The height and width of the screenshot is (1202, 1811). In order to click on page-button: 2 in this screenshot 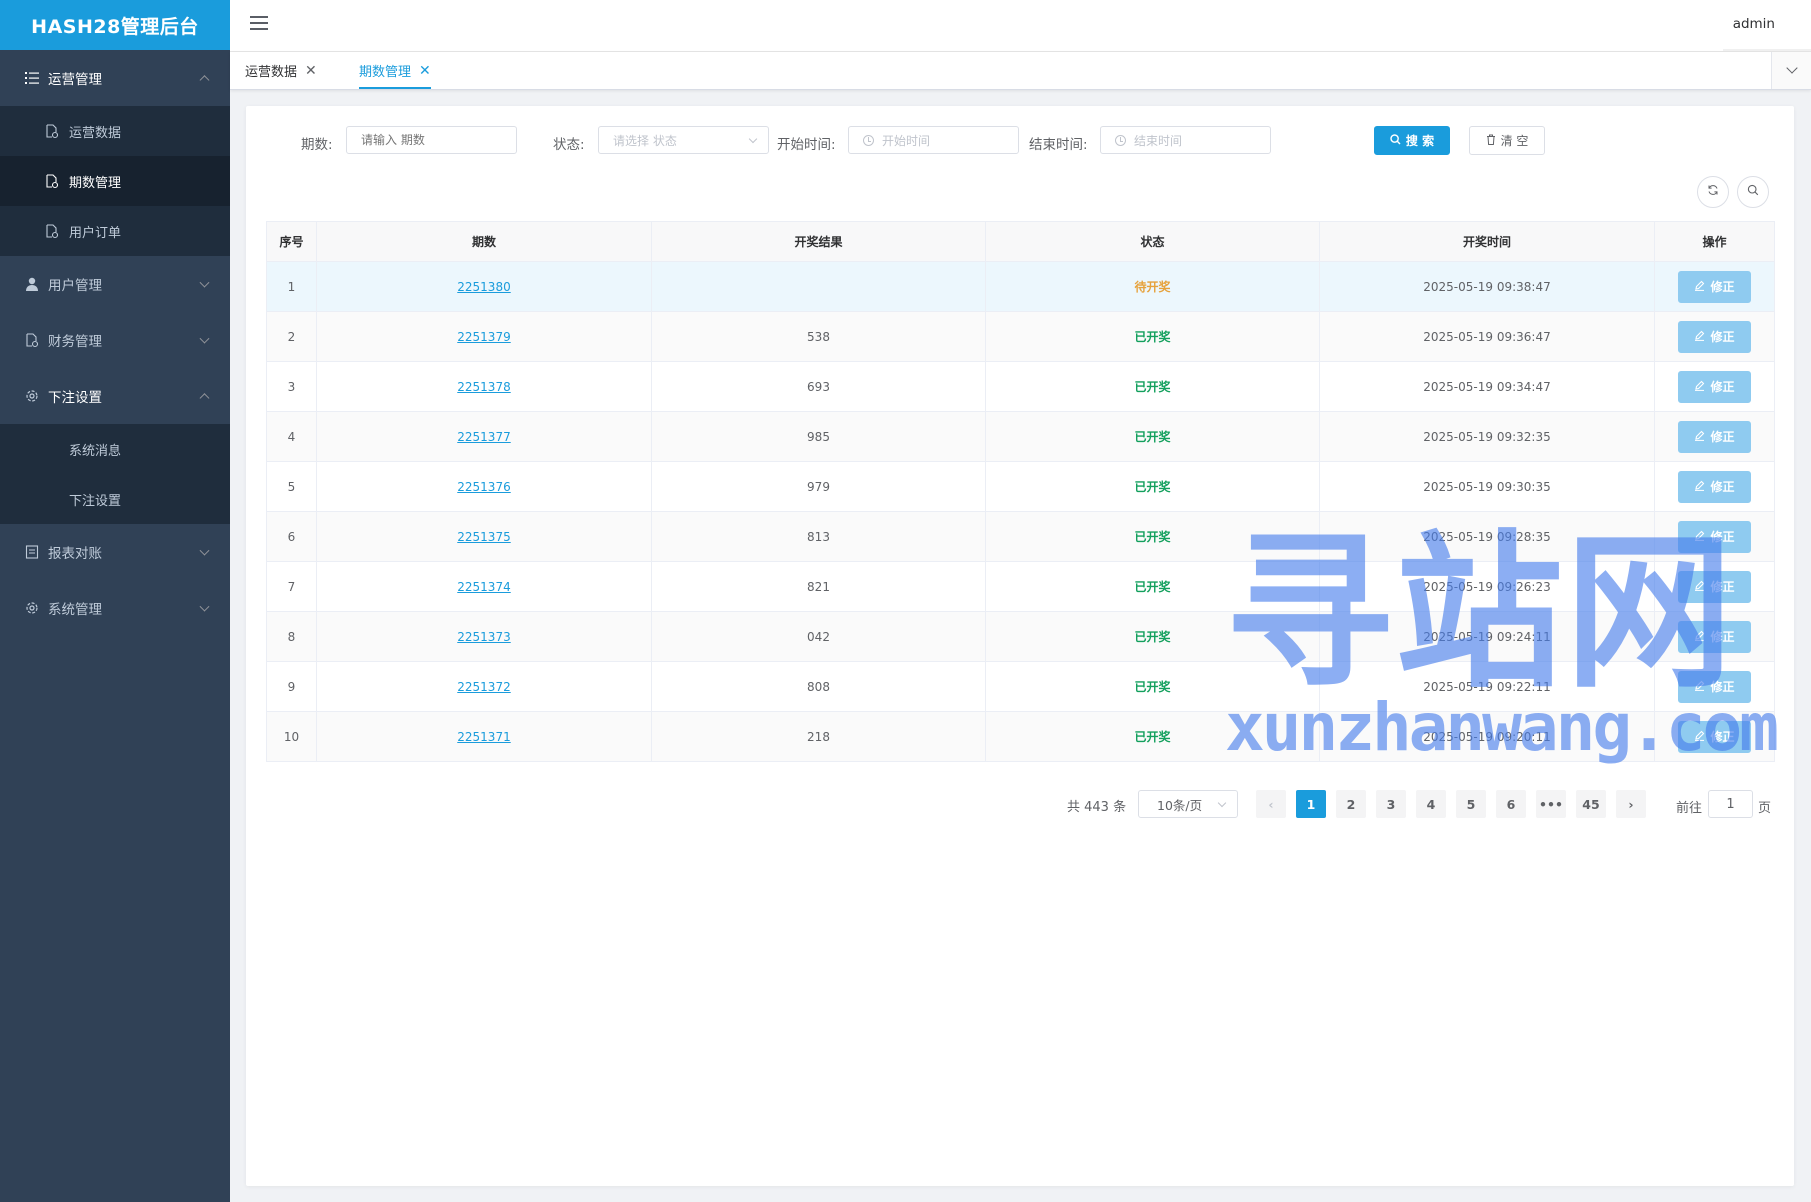, I will do `click(1351, 804)`.